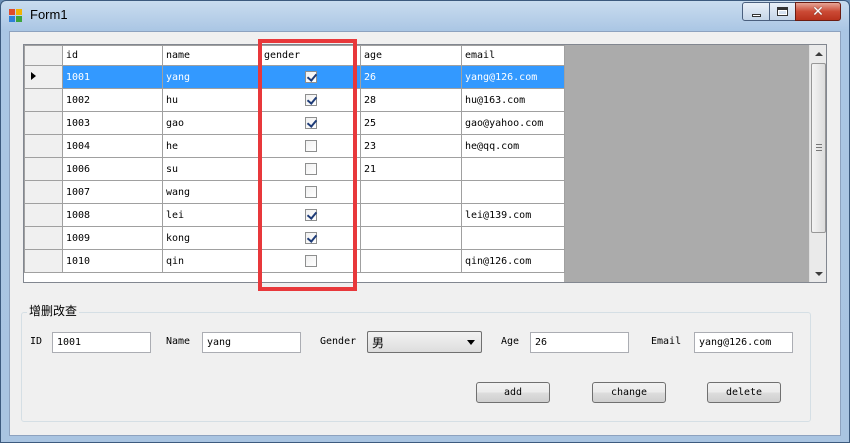 The image size is (850, 443). Describe the element at coordinates (411, 77) in the screenshot. I see `age-cell: 26` at that location.